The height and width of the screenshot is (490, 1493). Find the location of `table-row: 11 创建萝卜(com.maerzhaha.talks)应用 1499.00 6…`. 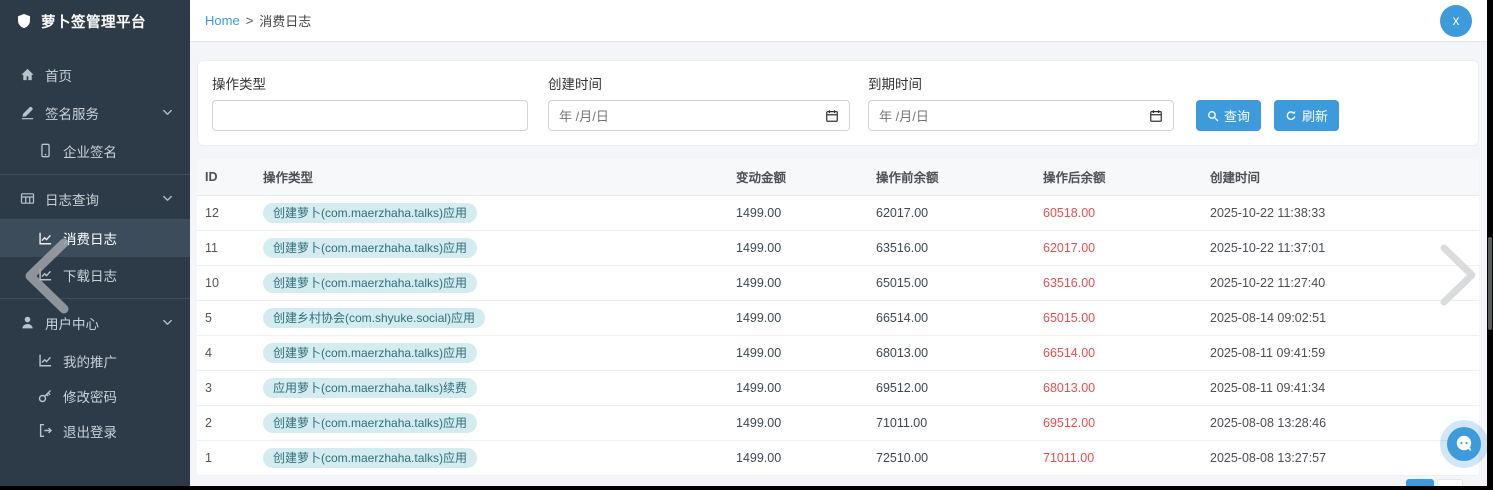

table-row: 11 创建萝卜(com.maerzhaha.talks)应用 1499.00 6… is located at coordinates (838, 248).